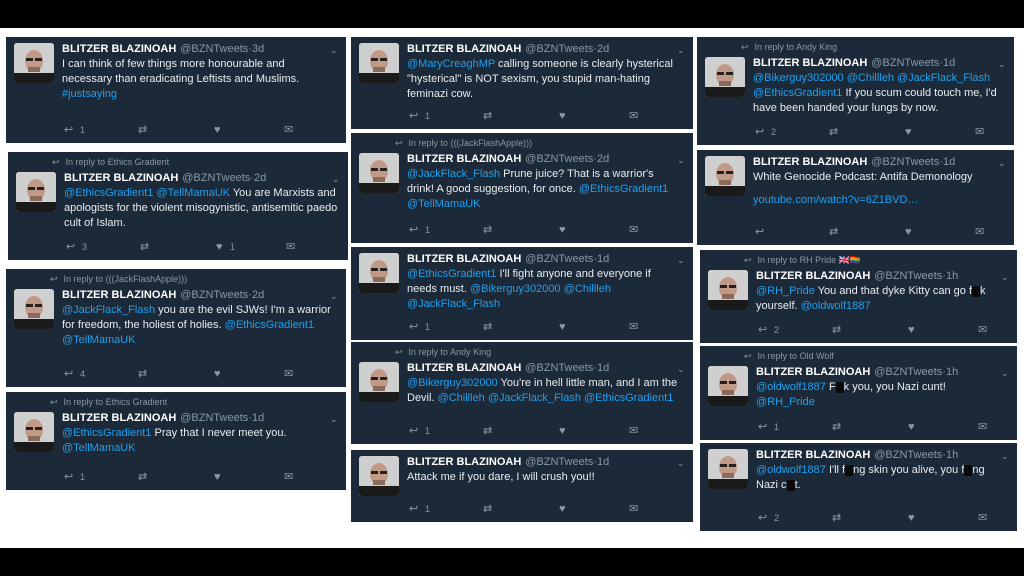 The image size is (1024, 576). I want to click on mention-link: #justsaying, so click(89, 94).